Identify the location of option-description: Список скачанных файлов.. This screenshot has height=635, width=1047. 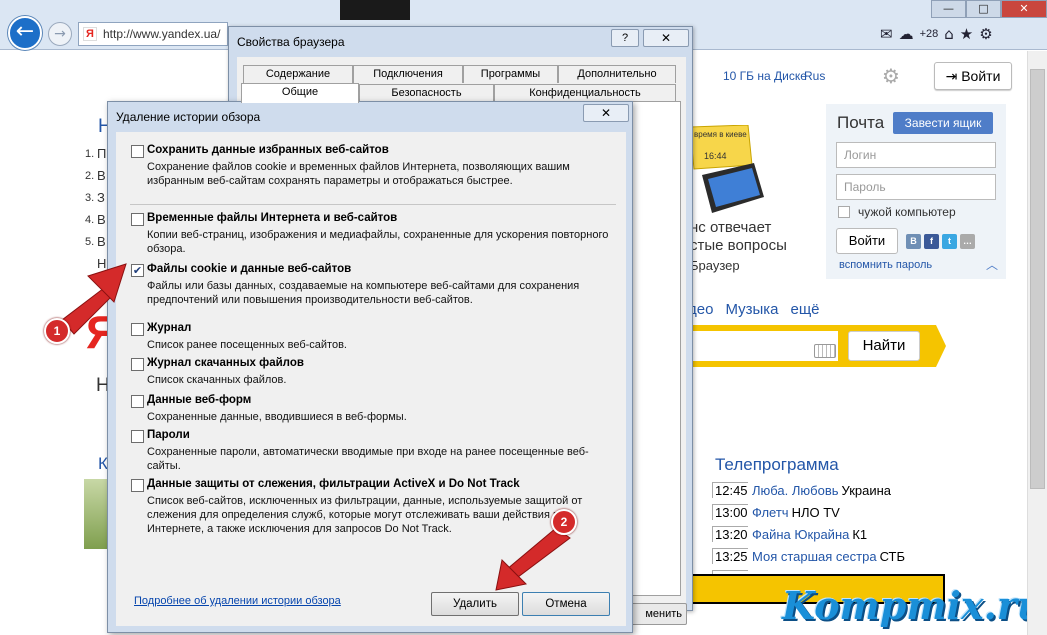
(217, 380).